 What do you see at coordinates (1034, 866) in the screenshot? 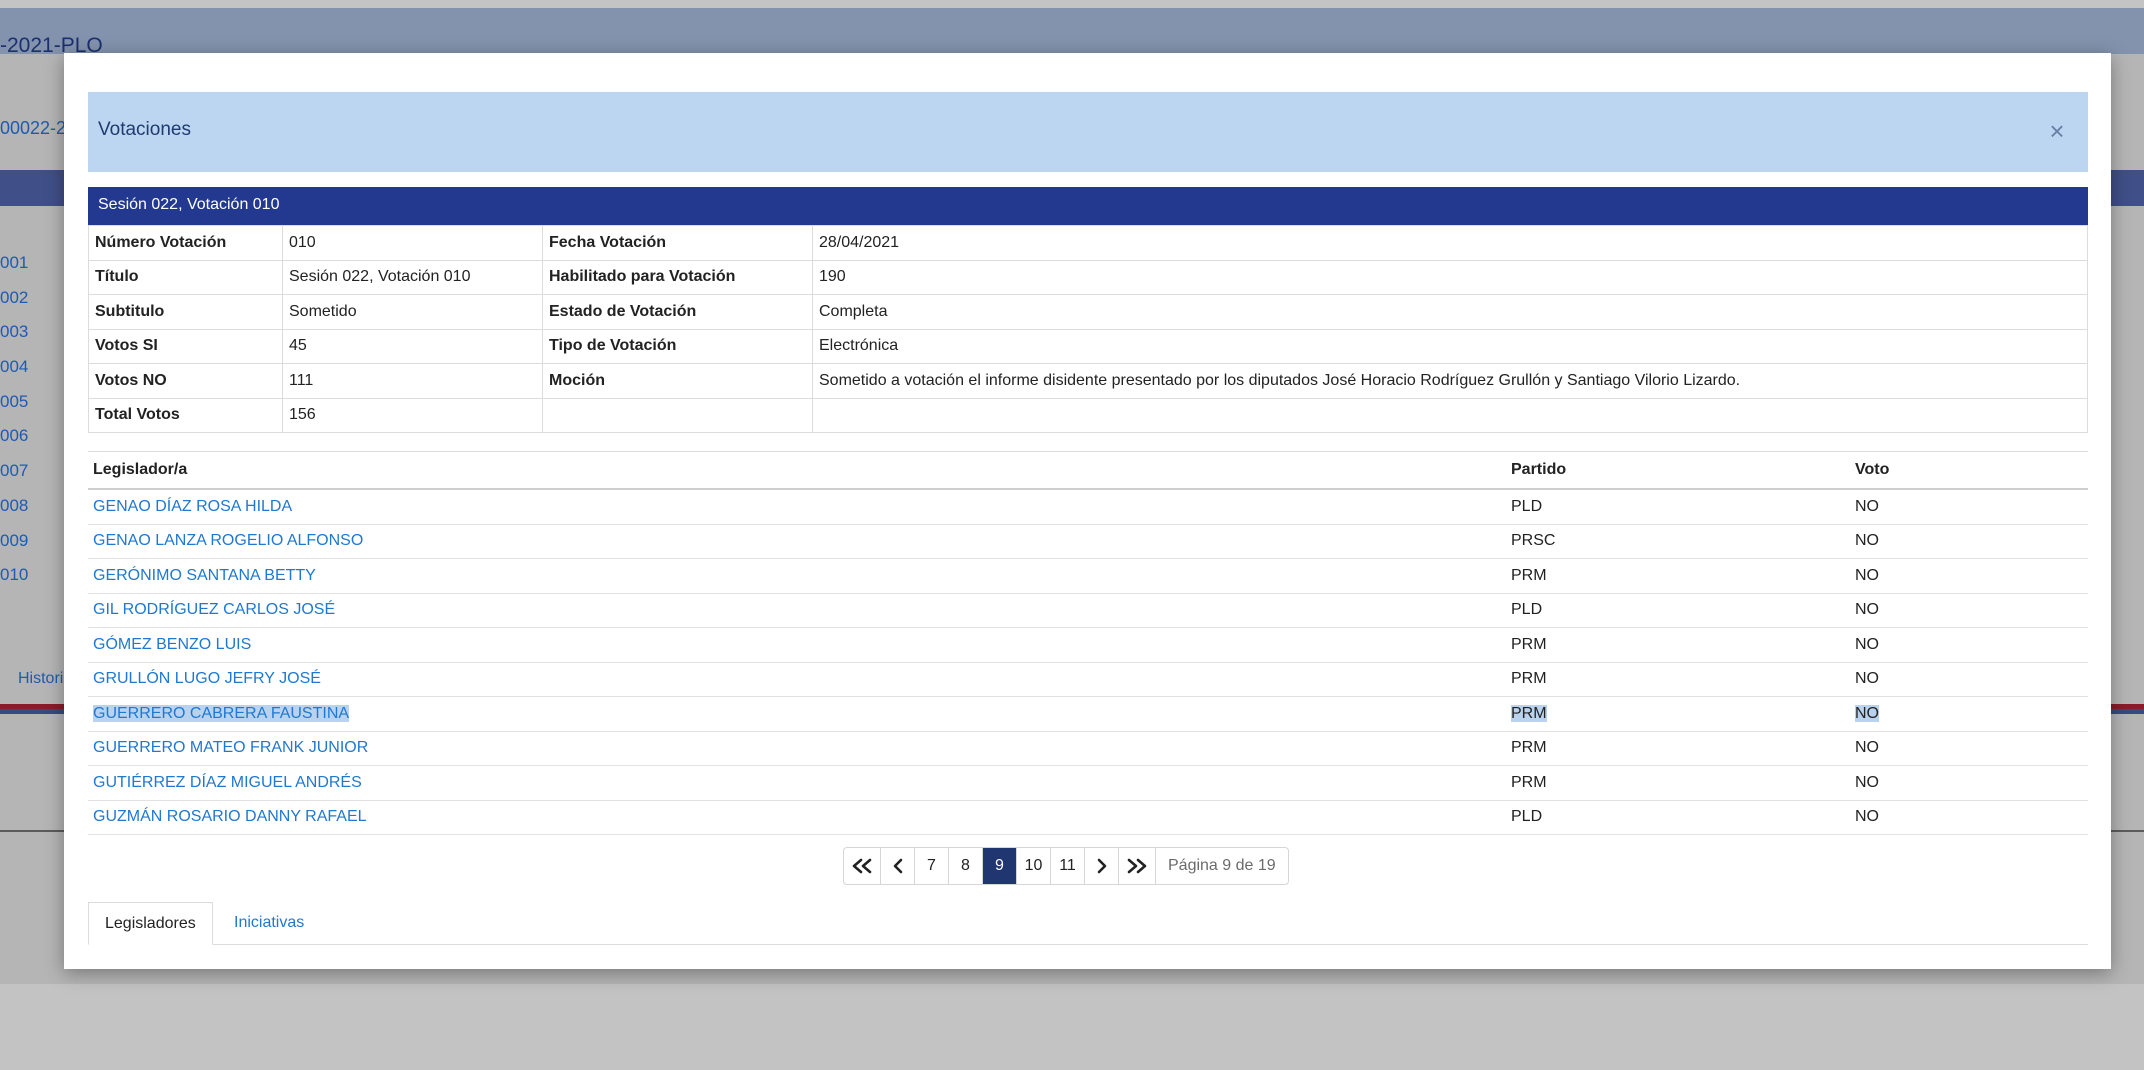
I see `page-button-10: 10` at bounding box center [1034, 866].